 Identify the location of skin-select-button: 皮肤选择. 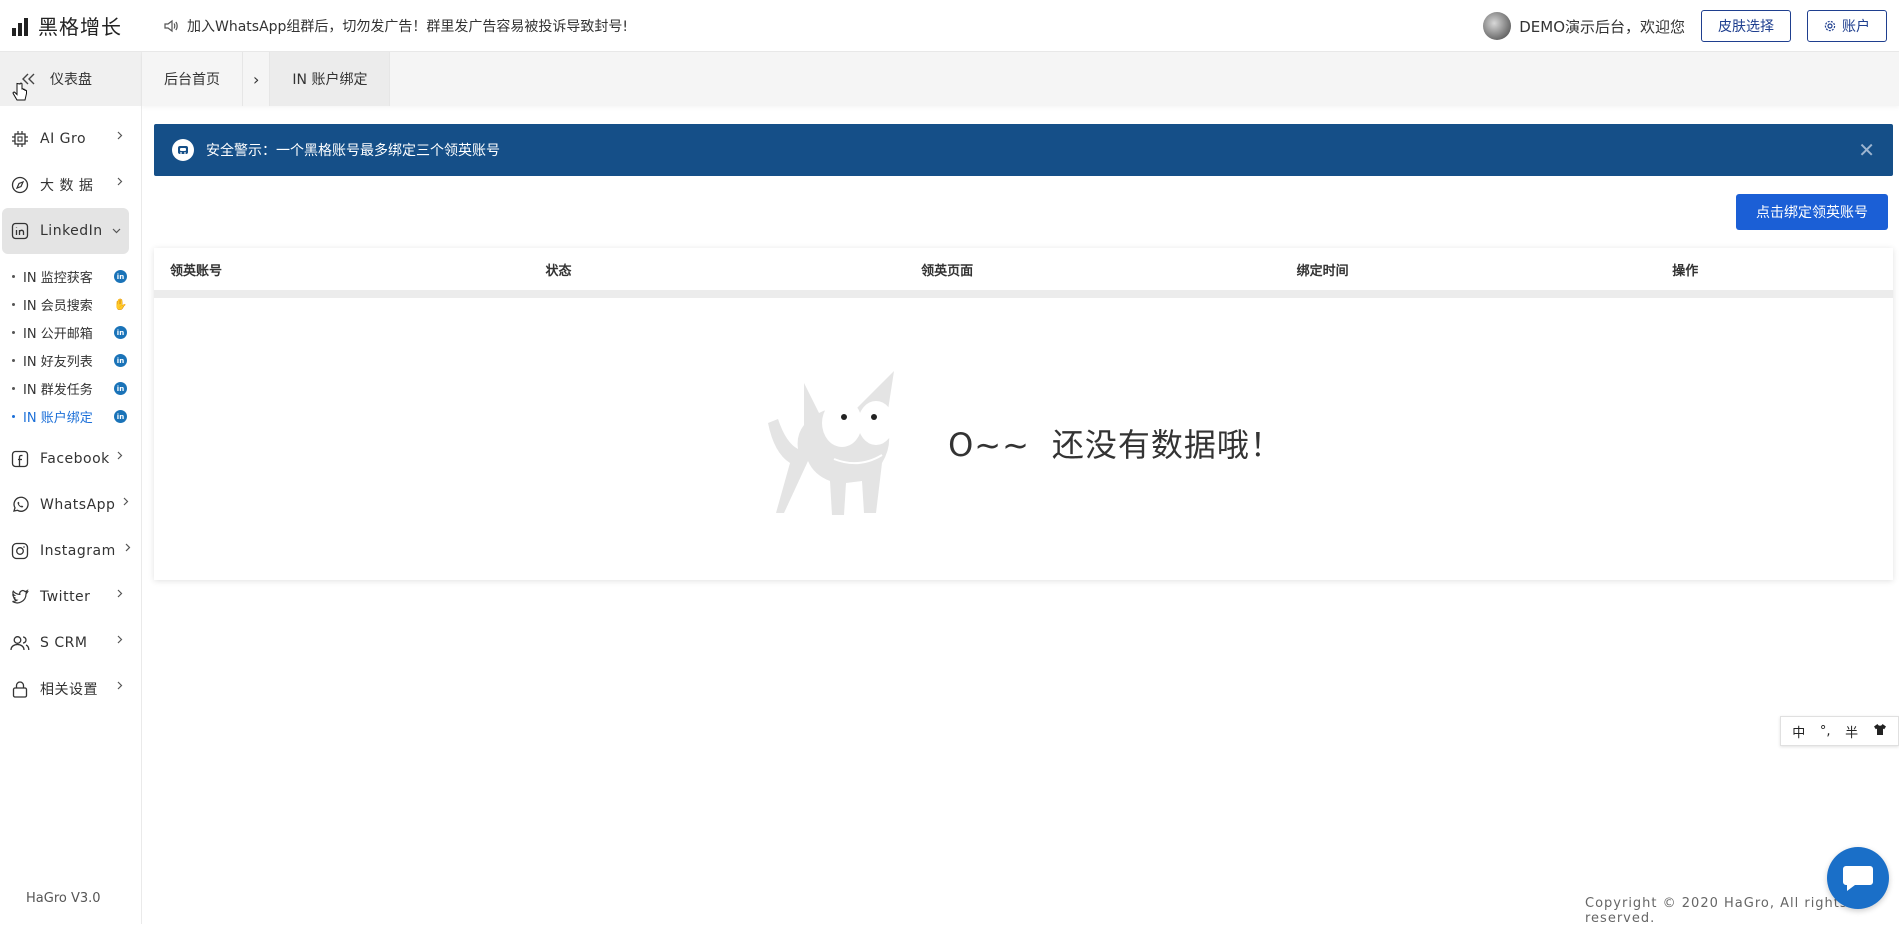
(1746, 26).